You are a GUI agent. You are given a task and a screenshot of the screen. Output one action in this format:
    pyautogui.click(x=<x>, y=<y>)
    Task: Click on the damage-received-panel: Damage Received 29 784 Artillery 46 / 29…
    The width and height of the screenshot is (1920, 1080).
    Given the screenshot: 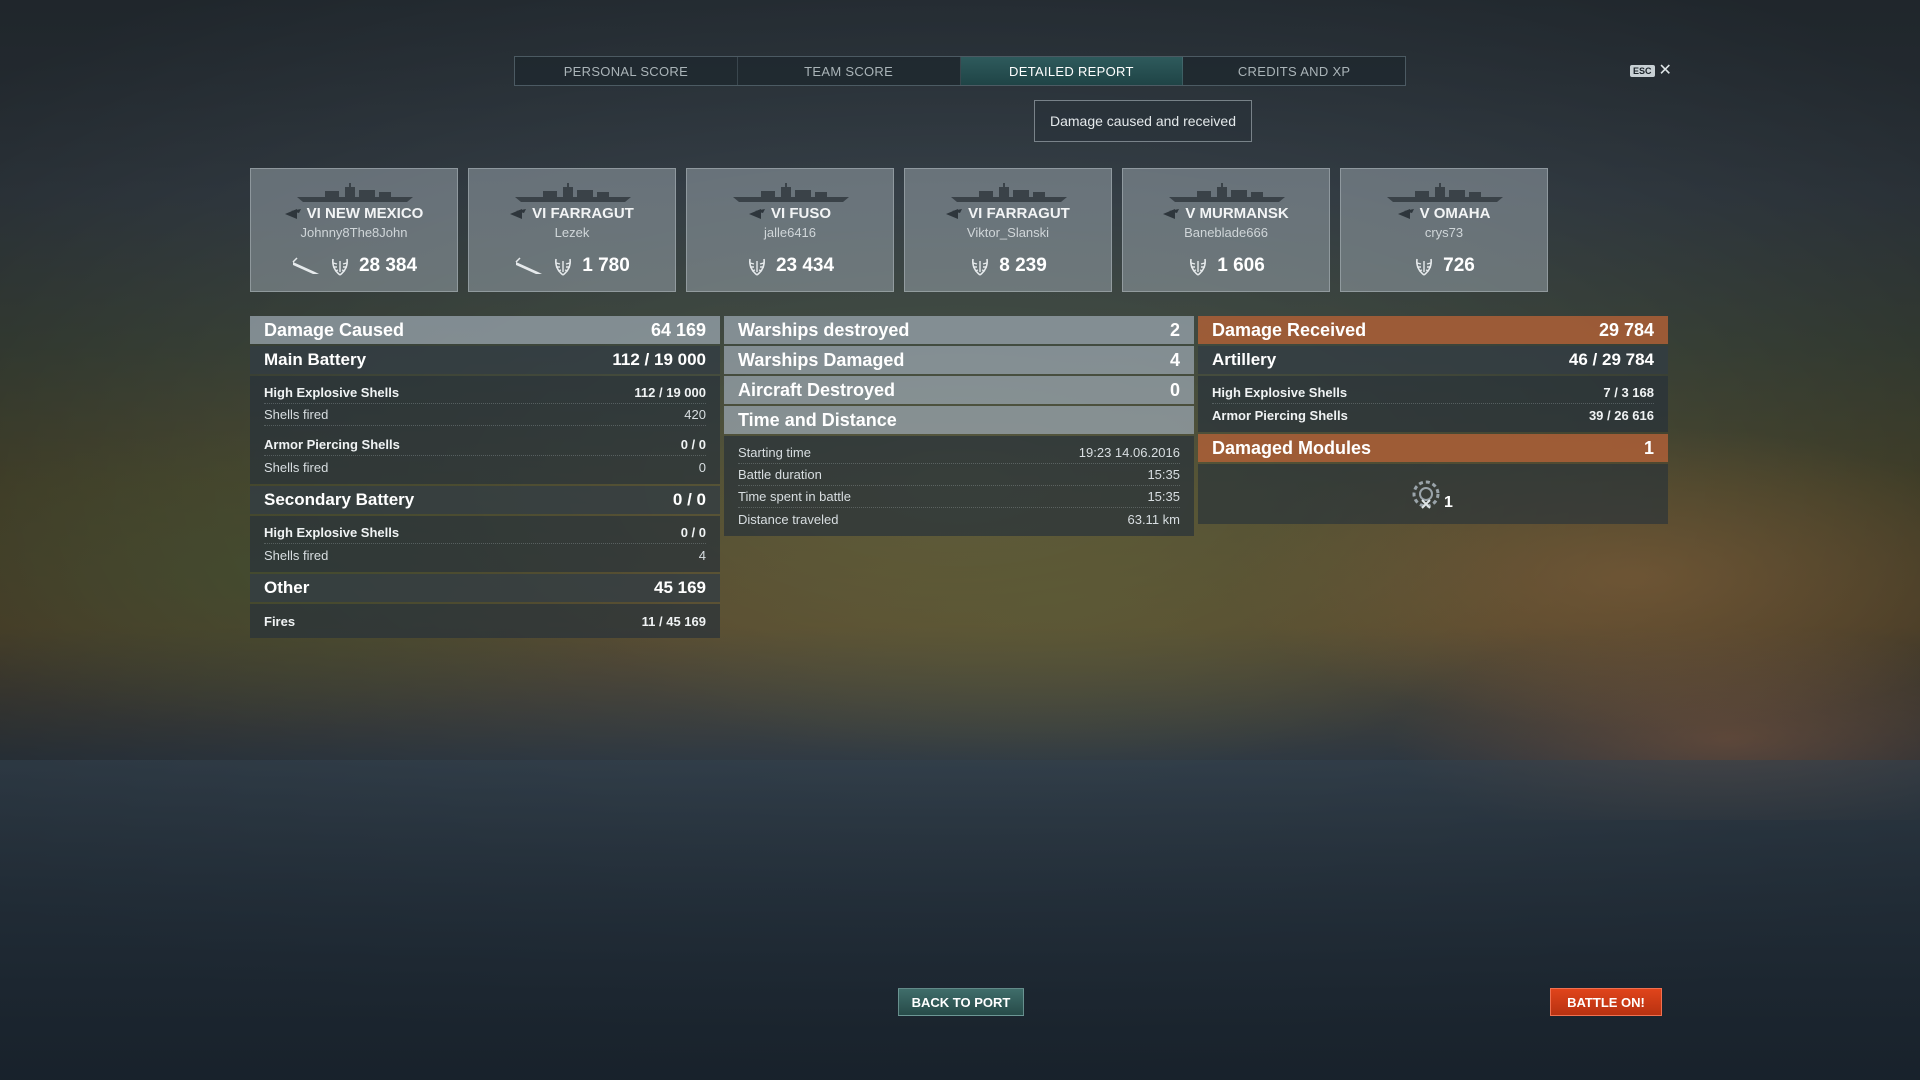 What is the action you would take?
    pyautogui.click(x=1433, y=420)
    